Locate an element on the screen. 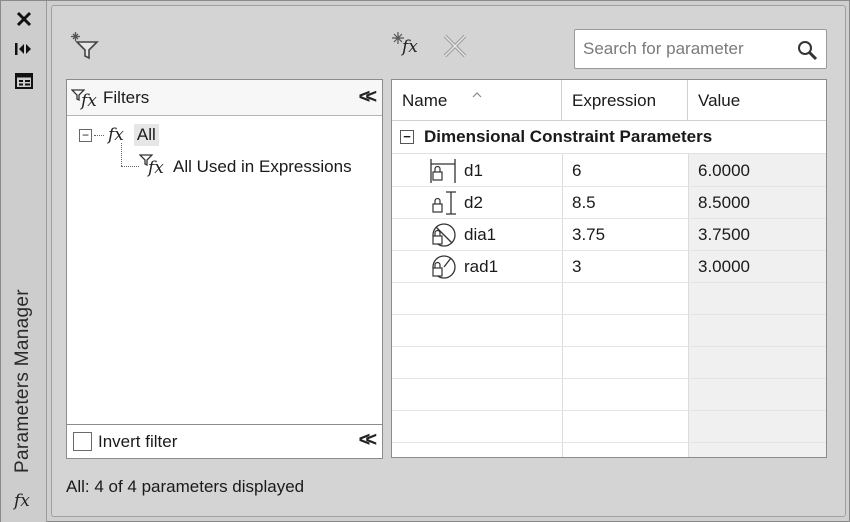  auto-hide-icon is located at coordinates (24, 49).